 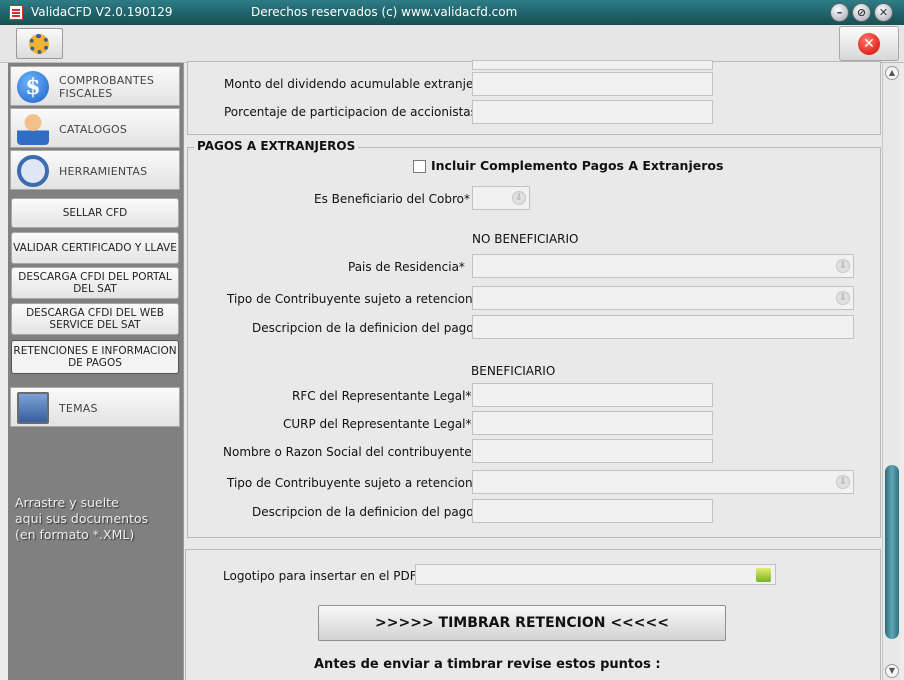 What do you see at coordinates (892, 552) in the screenshot?
I see `scroll-thumb` at bounding box center [892, 552].